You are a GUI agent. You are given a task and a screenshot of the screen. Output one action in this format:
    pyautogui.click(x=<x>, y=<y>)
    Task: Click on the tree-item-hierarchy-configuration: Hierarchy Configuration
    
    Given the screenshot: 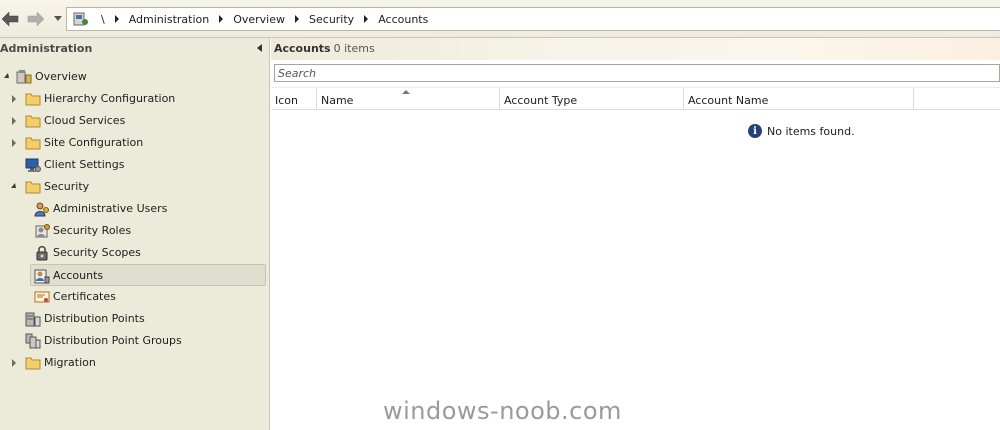 What is the action you would take?
    pyautogui.click(x=135, y=99)
    